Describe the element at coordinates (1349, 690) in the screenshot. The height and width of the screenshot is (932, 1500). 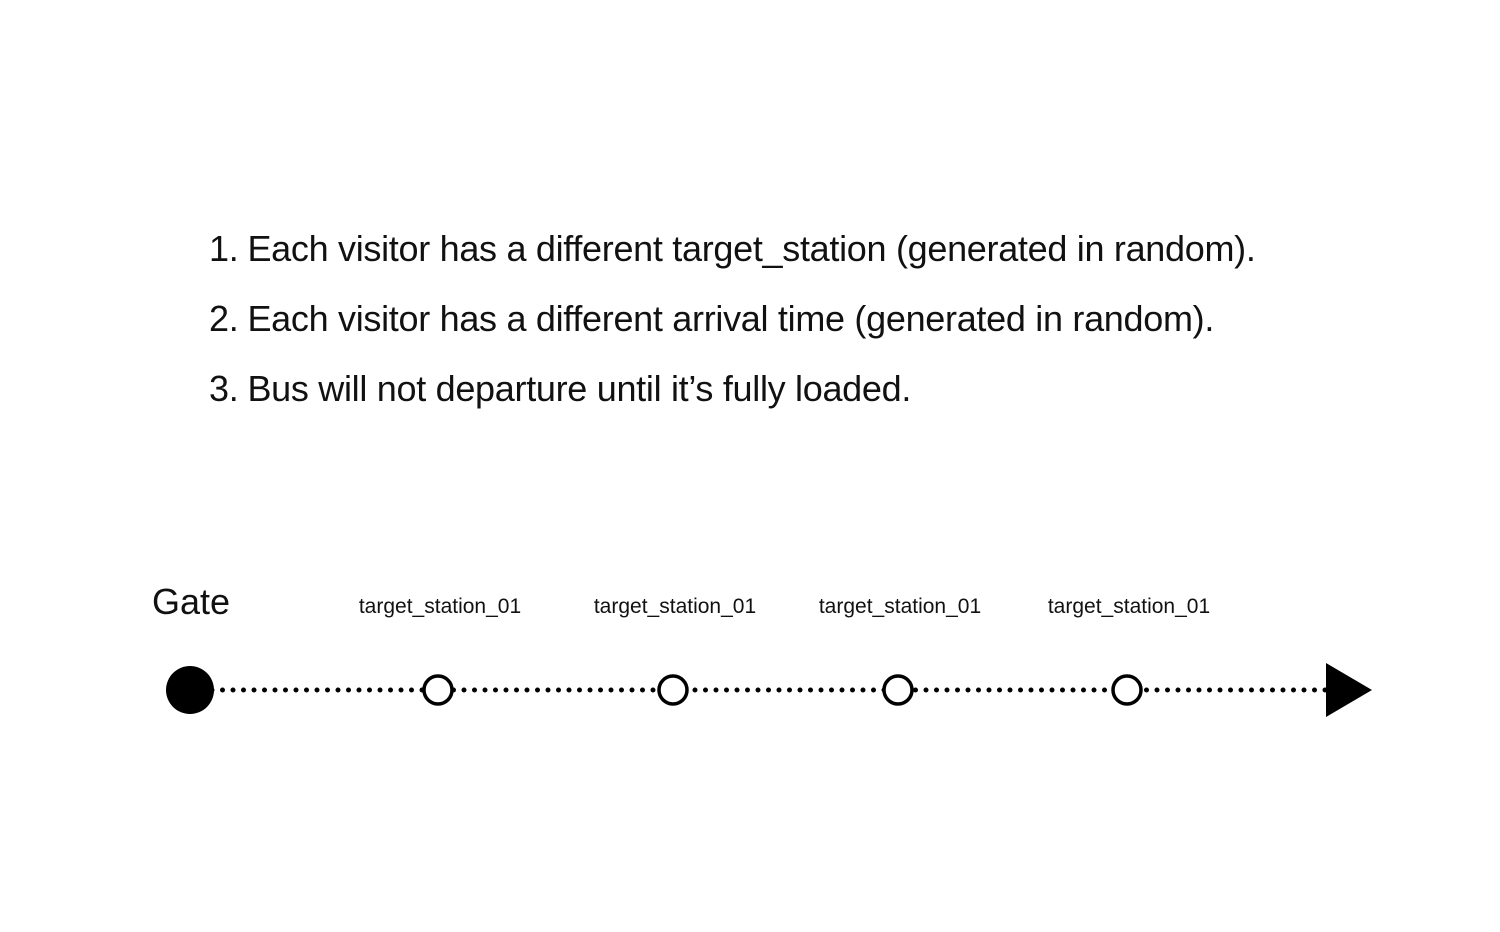
I see `route-end-arrow` at that location.